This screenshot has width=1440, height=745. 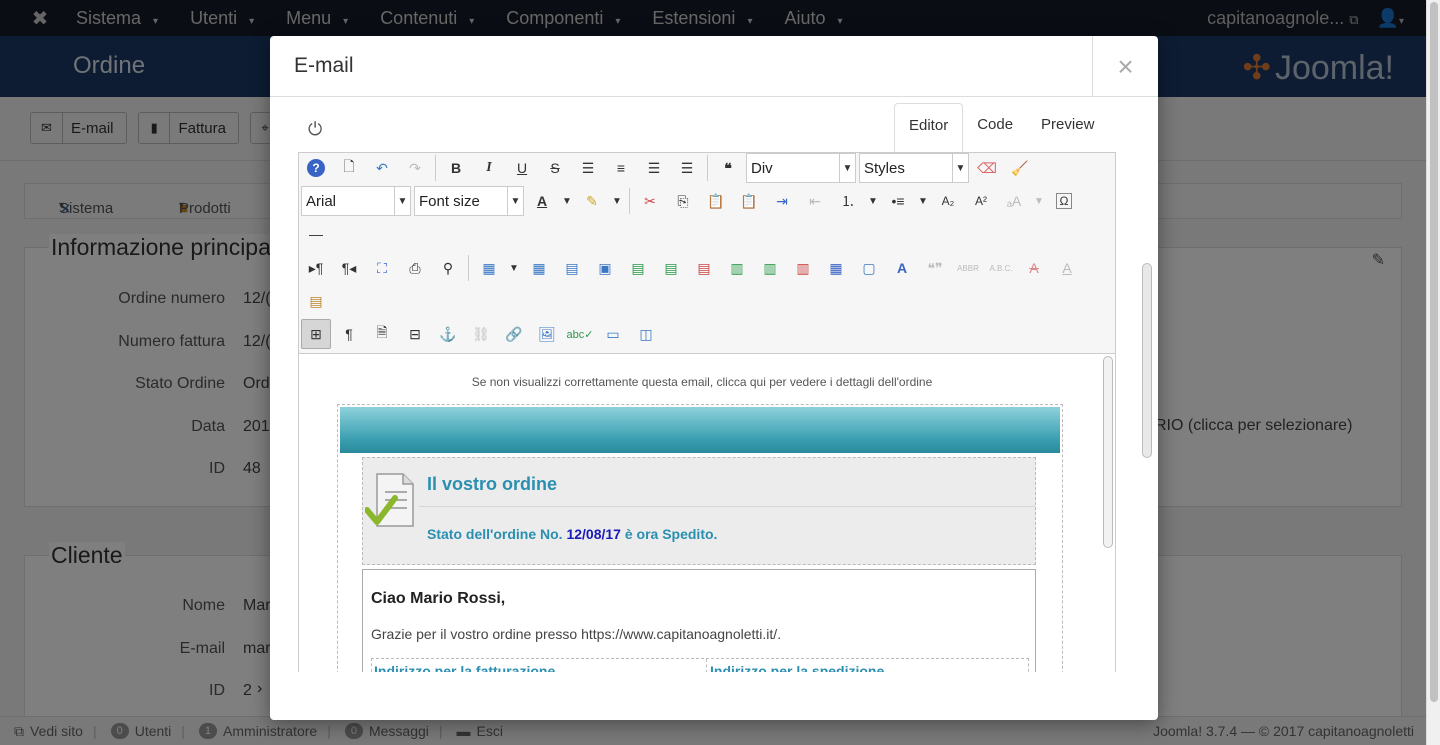 I want to click on text-direction-dropdown: ▼, so click(x=1039, y=201).